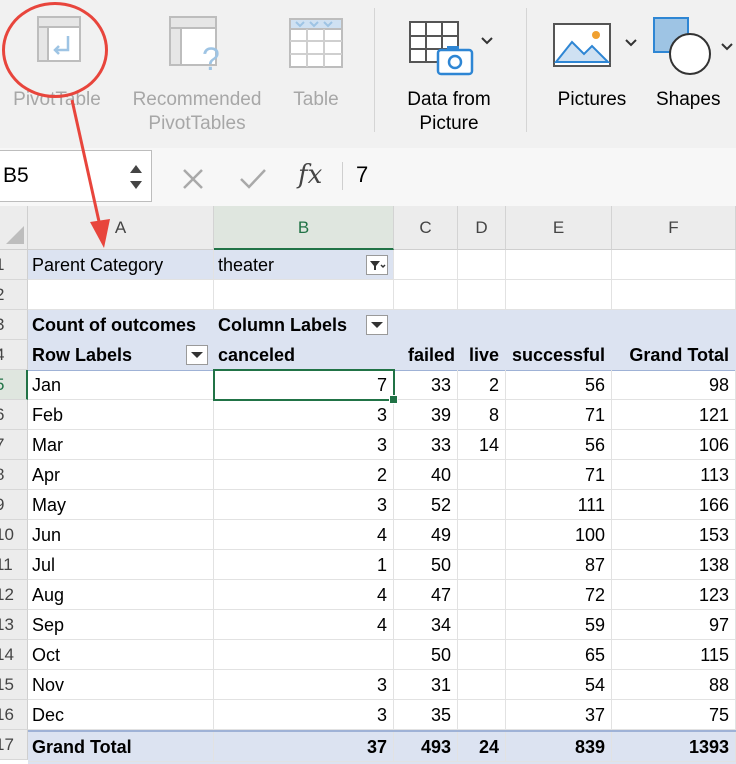  I want to click on row-header: 9, so click(14, 505).